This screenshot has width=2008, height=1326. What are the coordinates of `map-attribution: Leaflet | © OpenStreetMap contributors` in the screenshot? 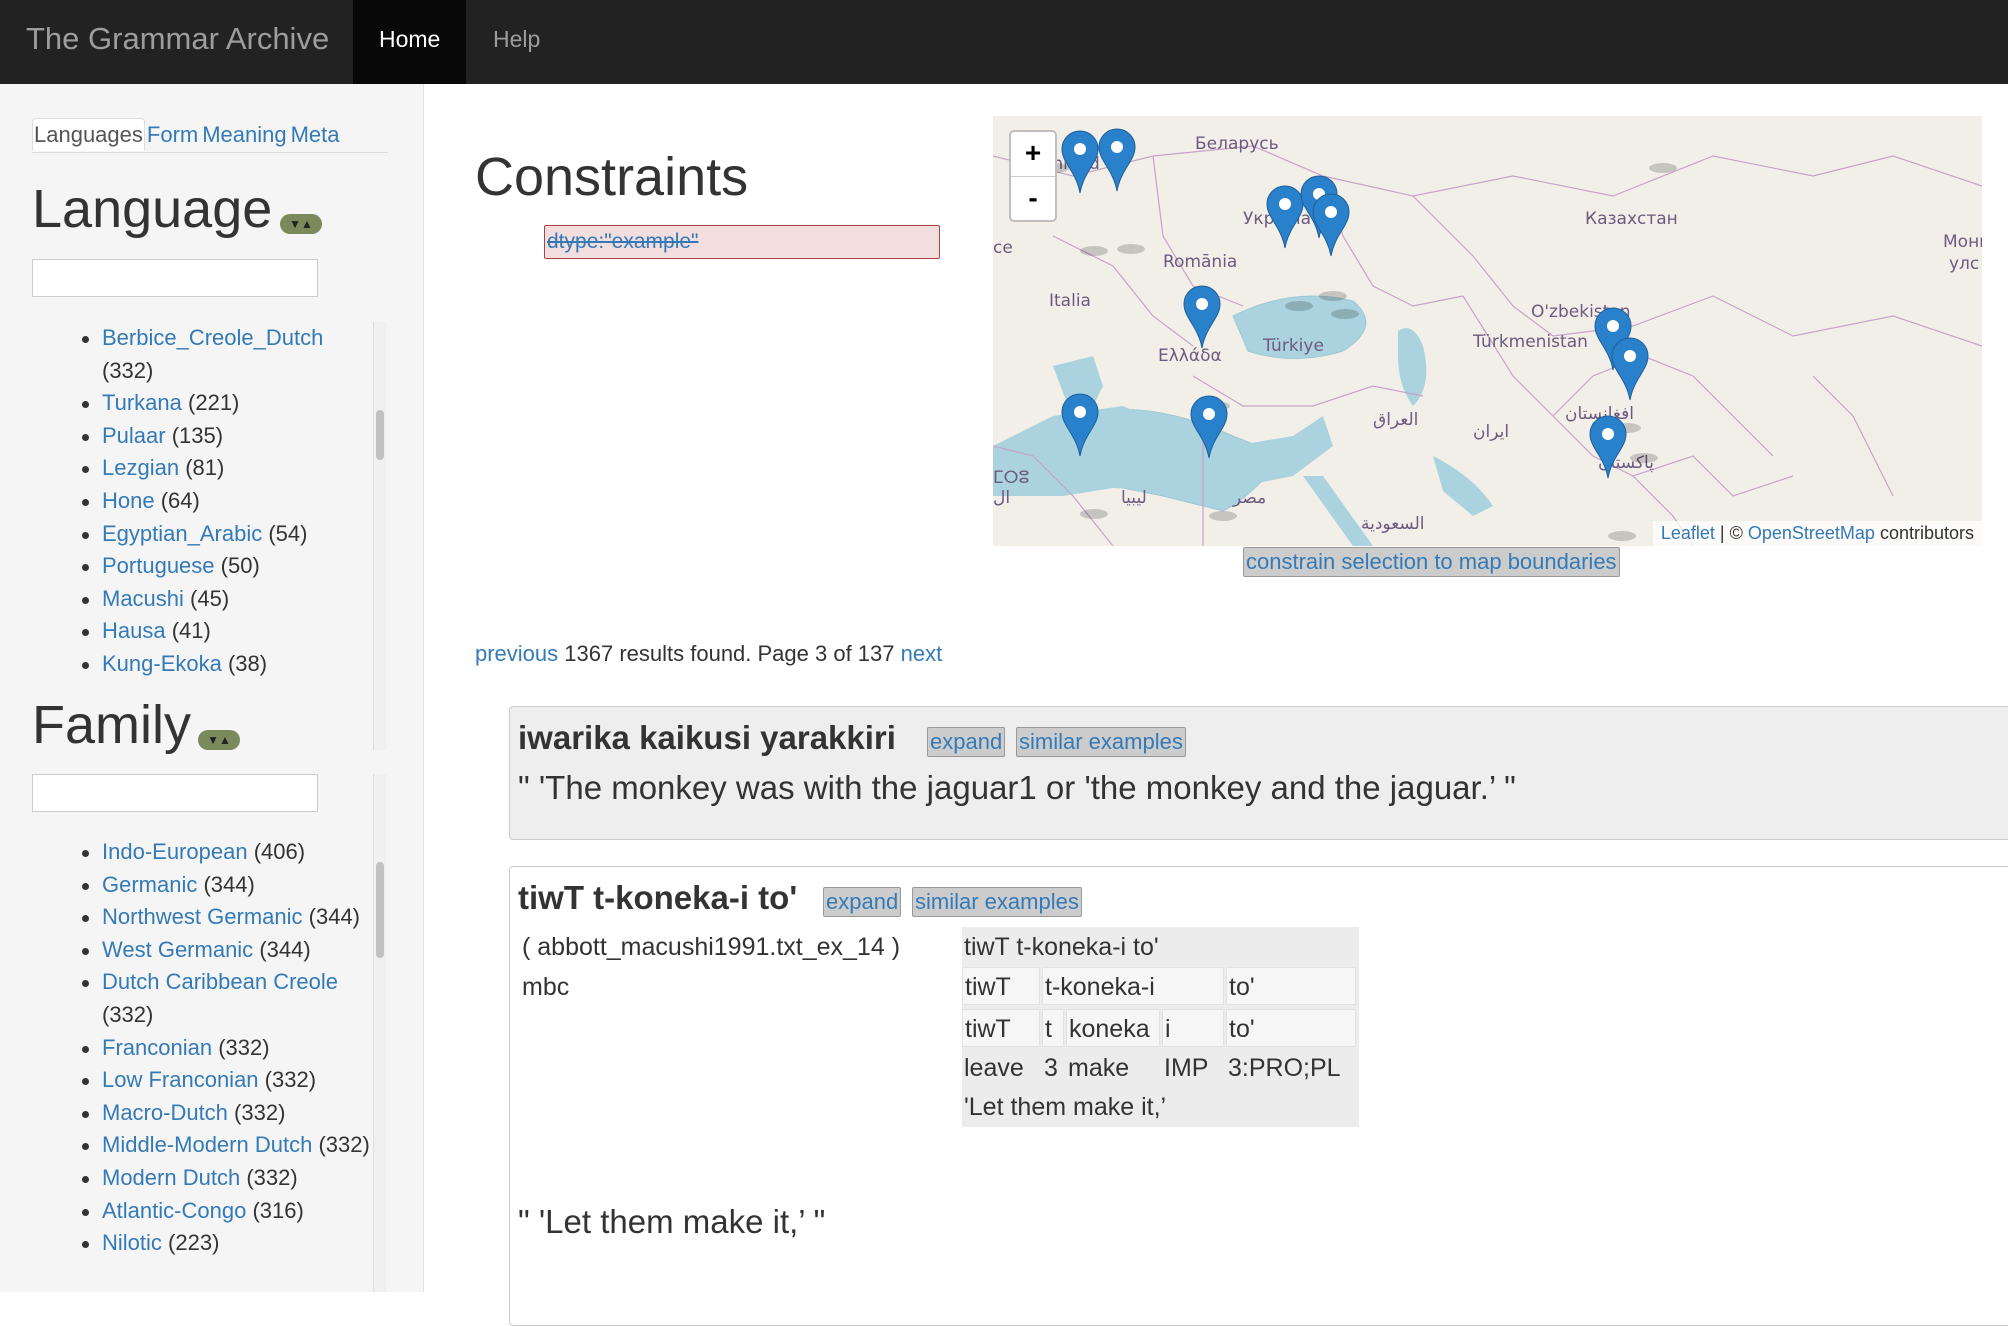 It's located at (1817, 533).